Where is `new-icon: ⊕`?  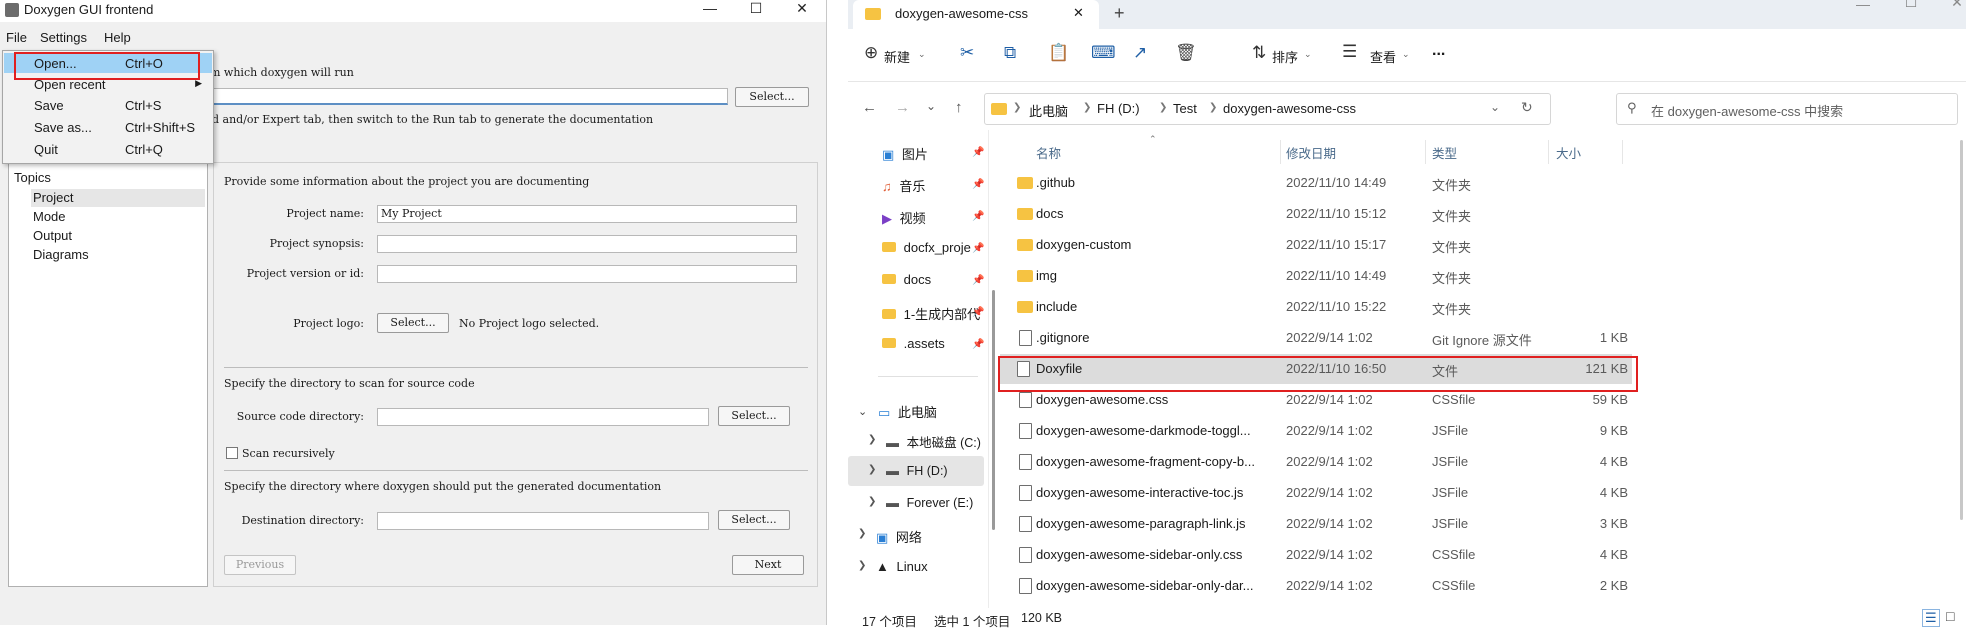 new-icon: ⊕ is located at coordinates (871, 53).